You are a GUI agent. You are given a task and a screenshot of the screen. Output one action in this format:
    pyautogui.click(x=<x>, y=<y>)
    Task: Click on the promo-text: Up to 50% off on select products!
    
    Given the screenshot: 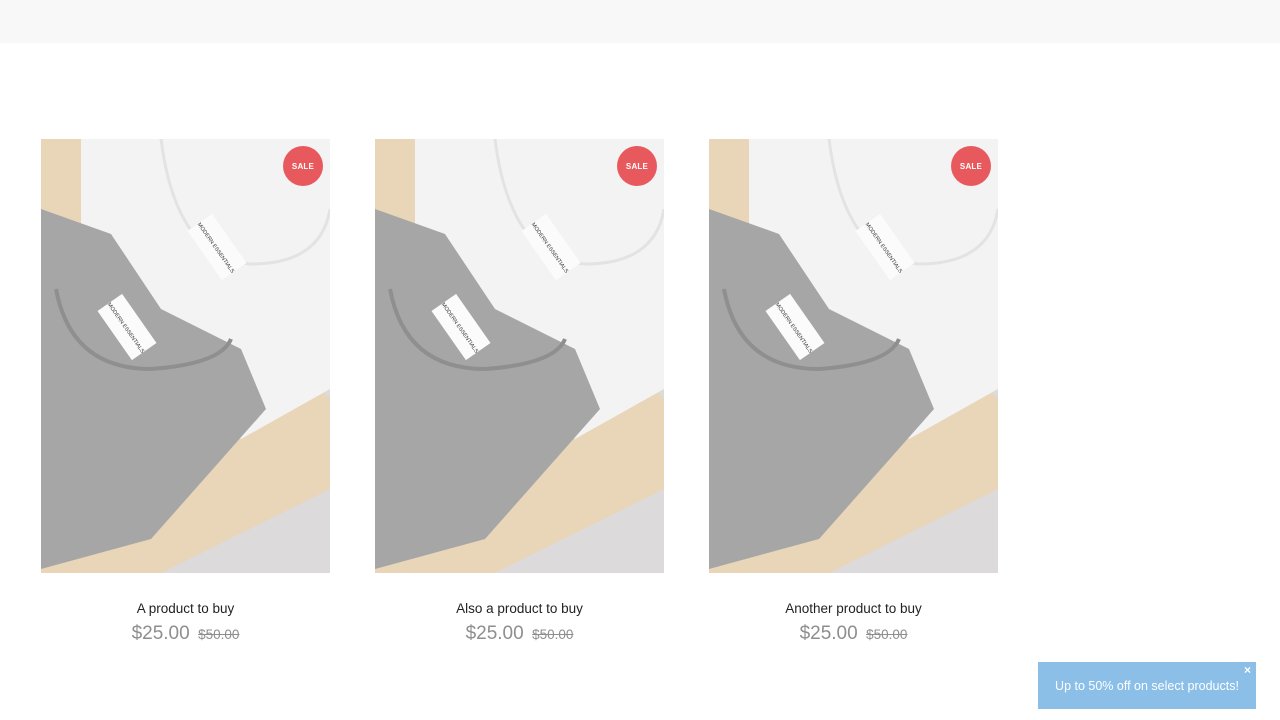 What is the action you would take?
    pyautogui.click(x=1147, y=685)
    